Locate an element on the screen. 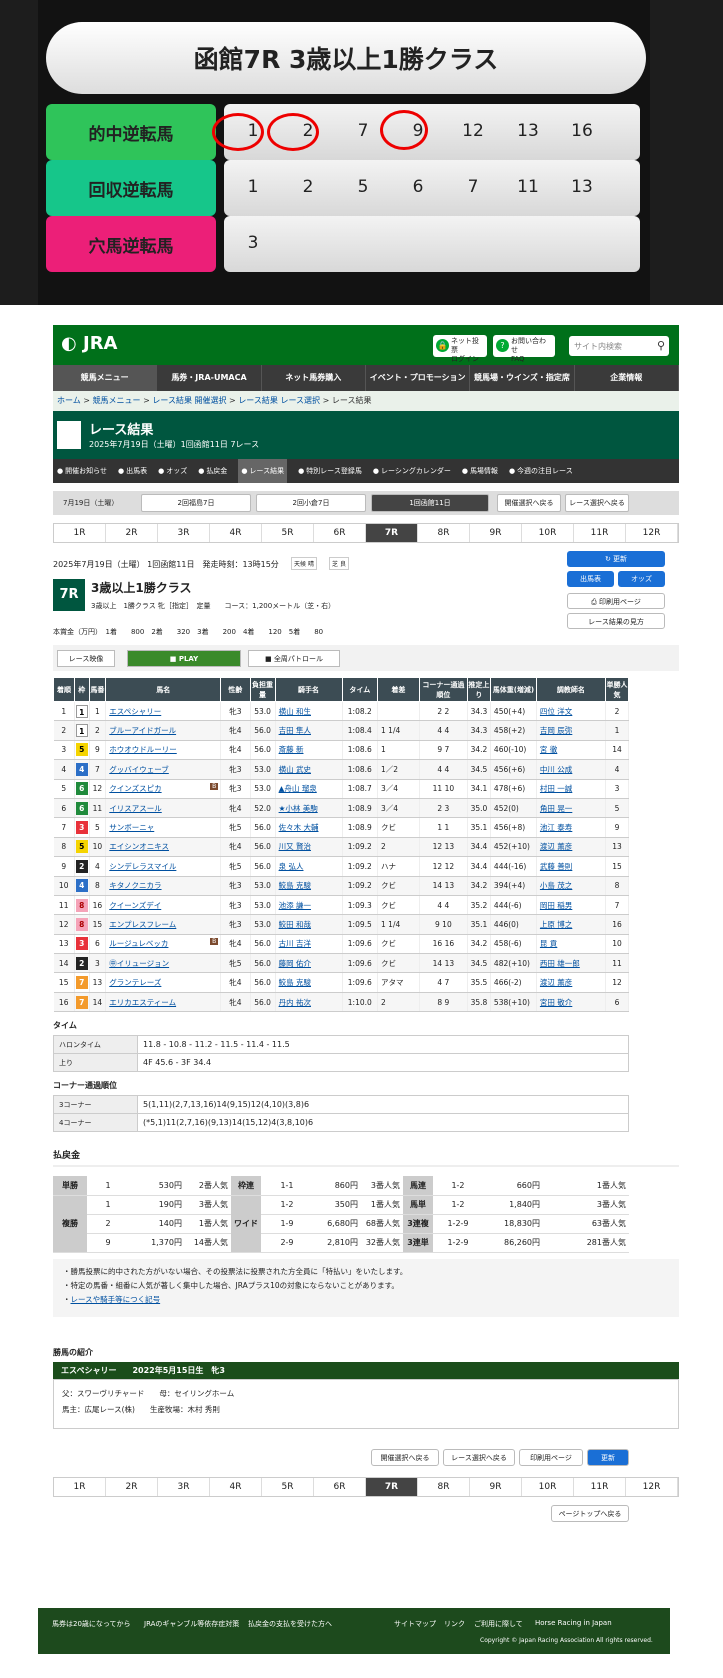  horse-name: シンデレラスマイル is located at coordinates (163, 866).